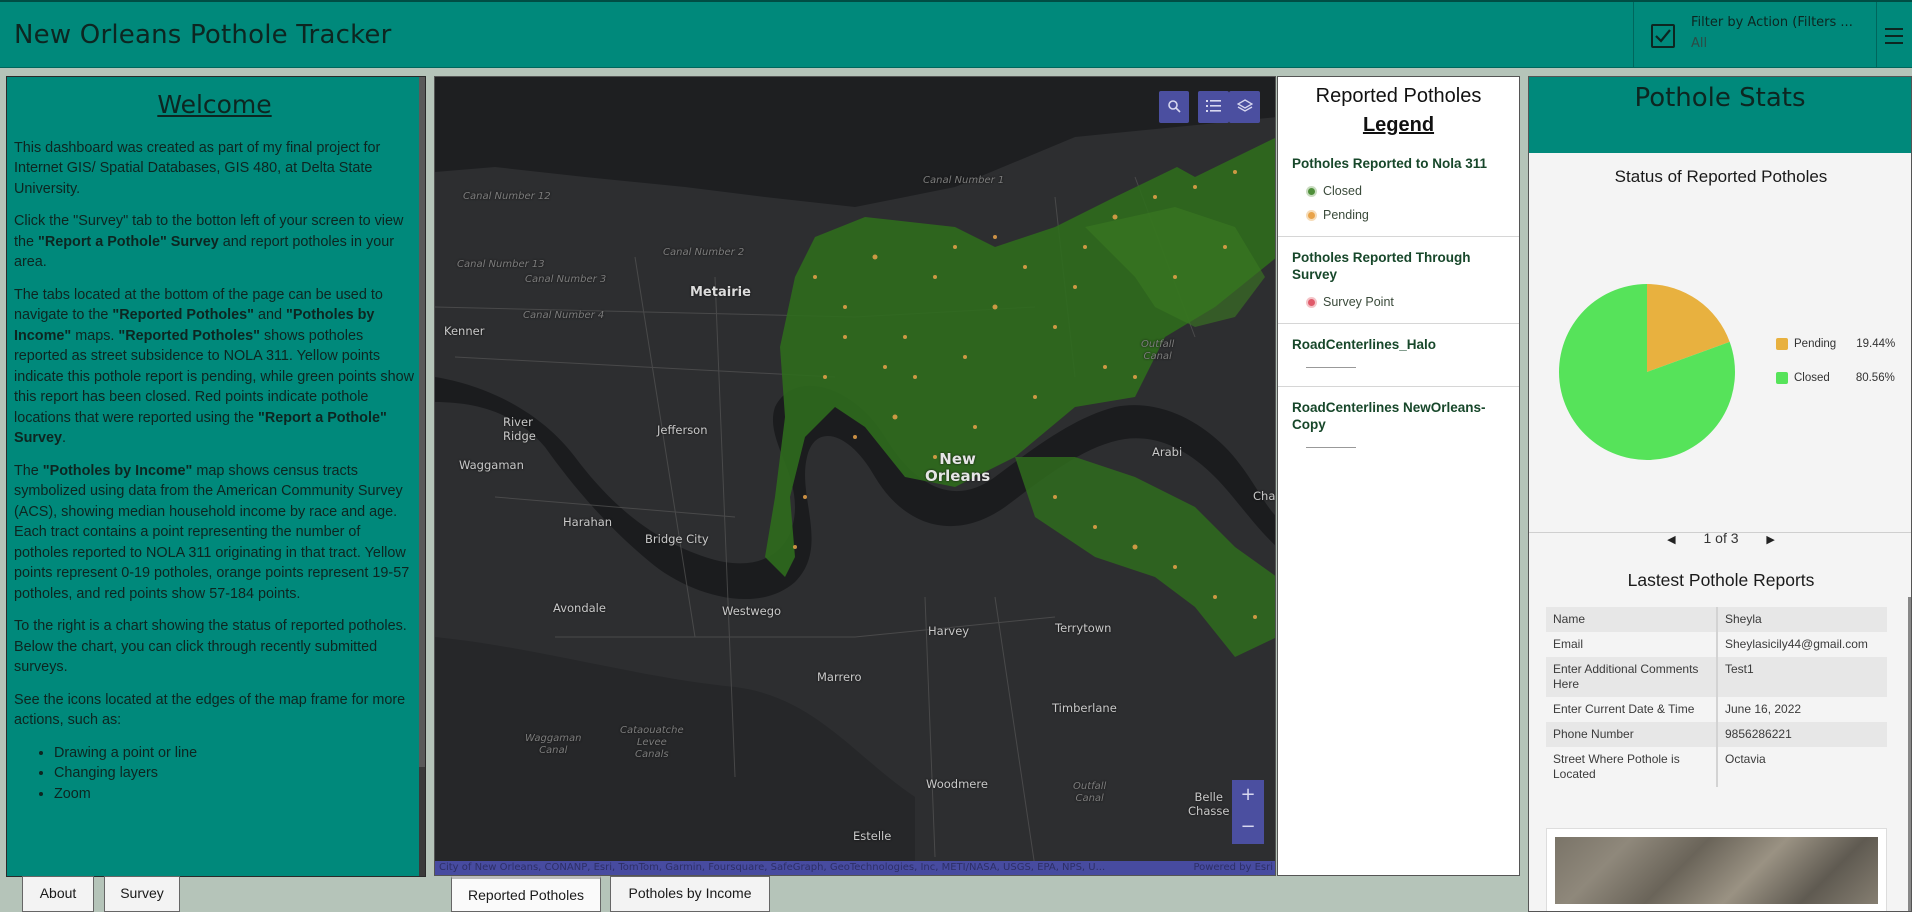 The width and height of the screenshot is (1912, 912). What do you see at coordinates (1835, 378) in the screenshot?
I see `chart-legend-item: Closed 80.56%` at bounding box center [1835, 378].